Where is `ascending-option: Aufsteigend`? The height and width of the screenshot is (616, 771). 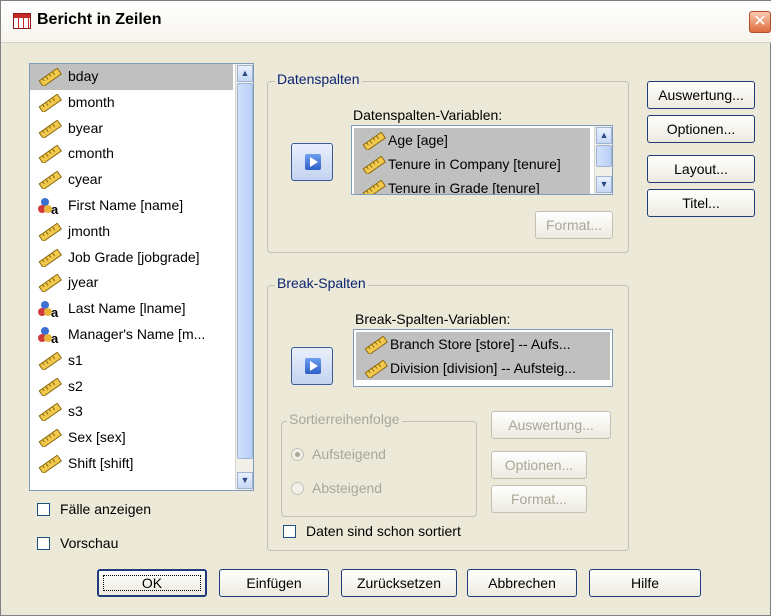
ascending-option: Aufsteigend is located at coordinates (338, 454).